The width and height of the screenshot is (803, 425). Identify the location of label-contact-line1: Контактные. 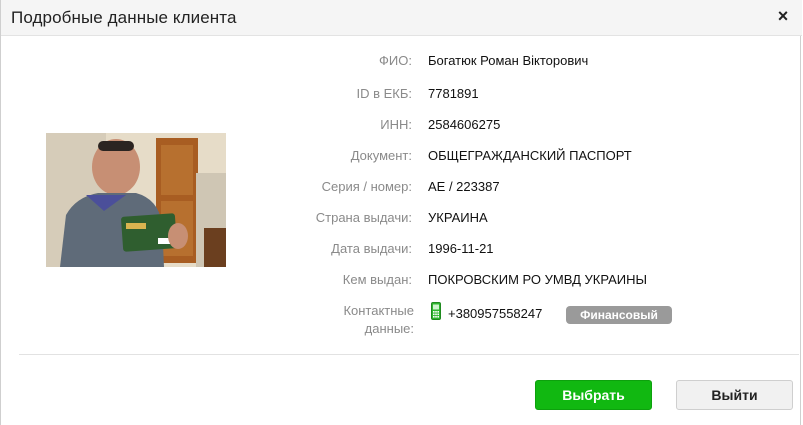
(378, 310).